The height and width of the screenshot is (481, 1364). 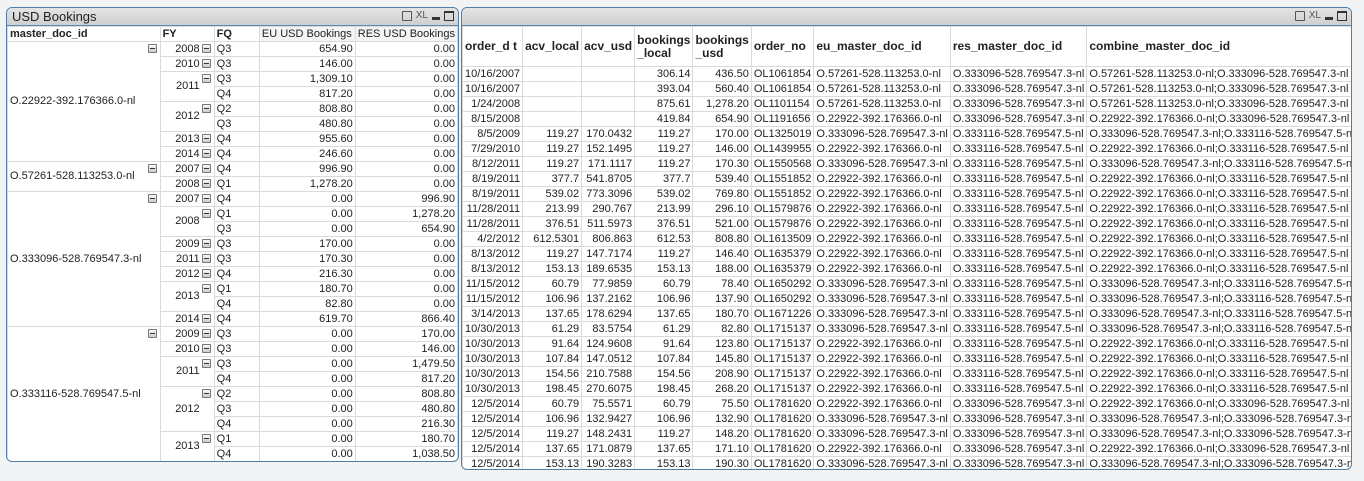 I want to click on header-eu-usd-bookings: EU USD Bookings, so click(x=307, y=34).